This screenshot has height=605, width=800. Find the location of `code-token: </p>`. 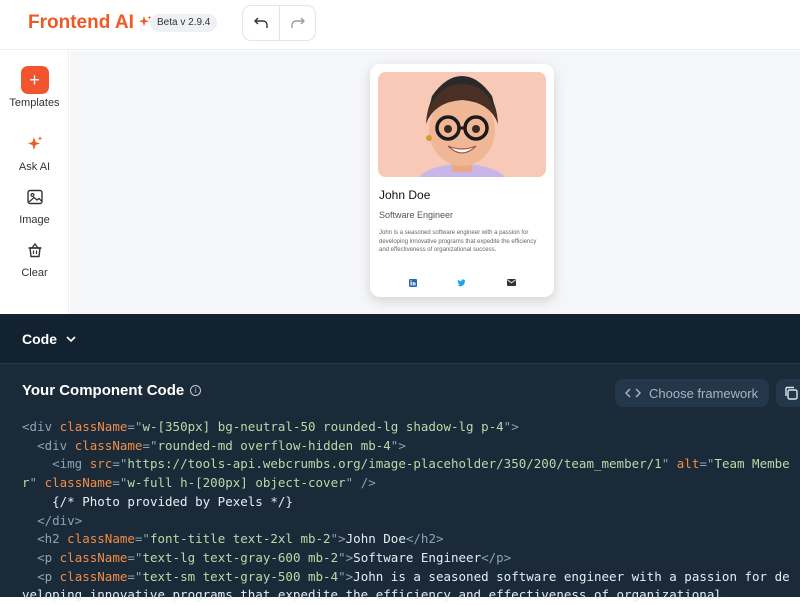

code-token: </p> is located at coordinates (496, 557).